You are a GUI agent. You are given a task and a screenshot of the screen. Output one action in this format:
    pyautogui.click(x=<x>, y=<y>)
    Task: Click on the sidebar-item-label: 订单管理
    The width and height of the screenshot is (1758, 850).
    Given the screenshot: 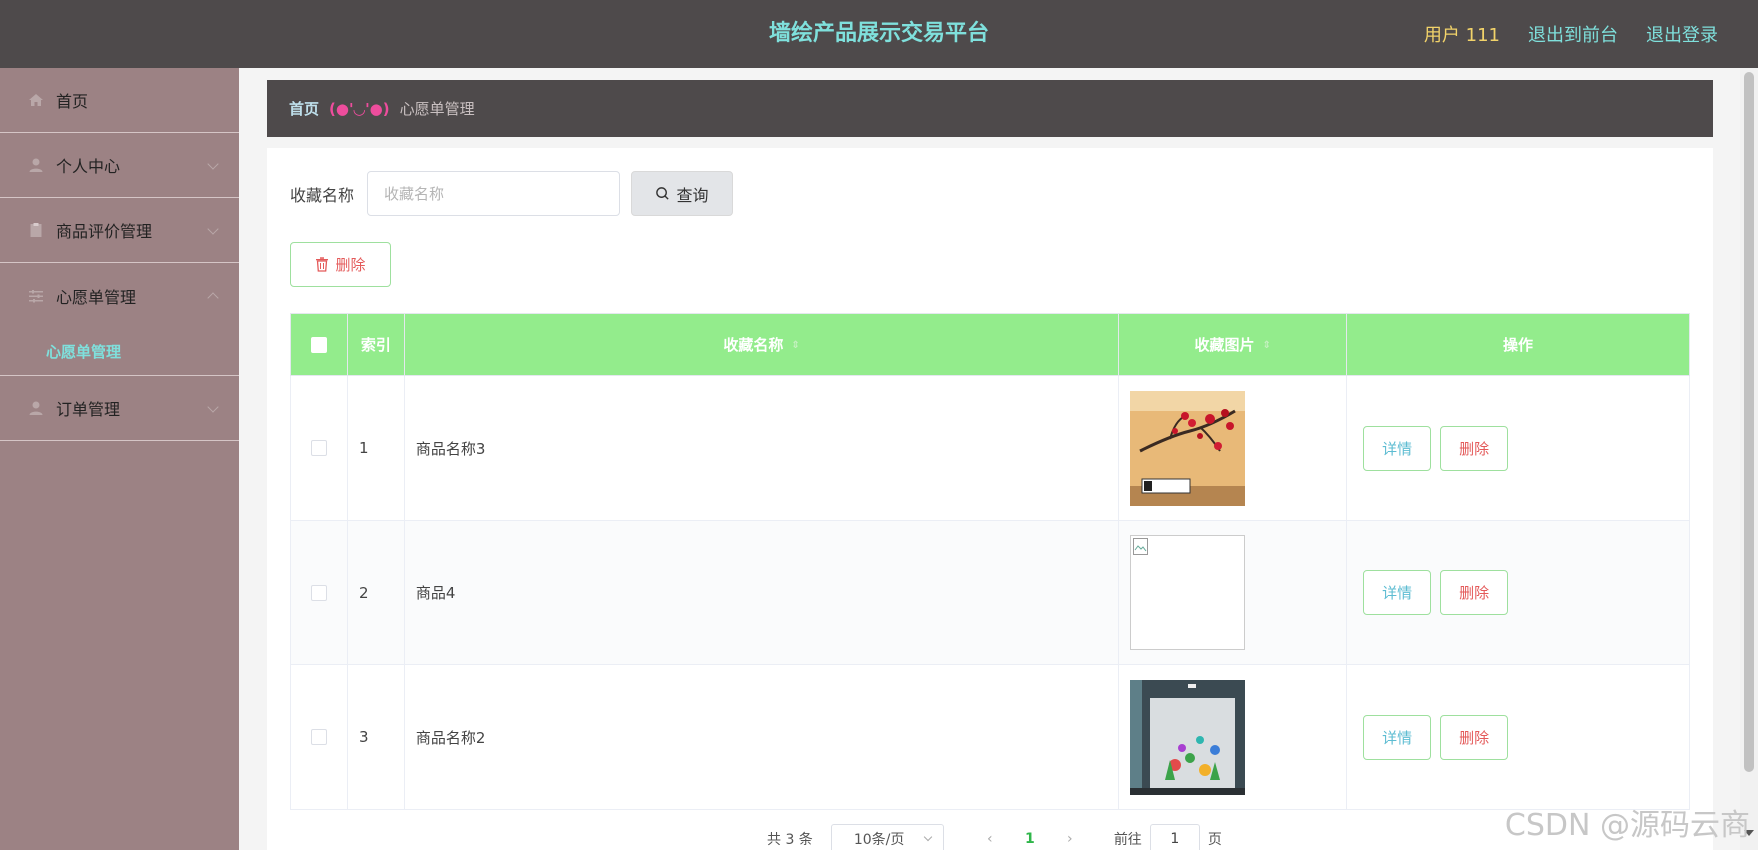 What is the action you would take?
    pyautogui.click(x=88, y=409)
    